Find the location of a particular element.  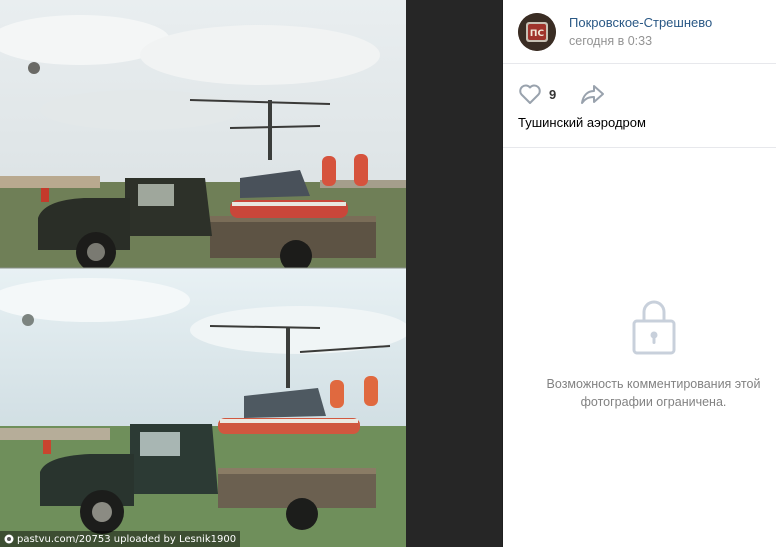

svg-text: ПС is located at coordinates (537, 34).